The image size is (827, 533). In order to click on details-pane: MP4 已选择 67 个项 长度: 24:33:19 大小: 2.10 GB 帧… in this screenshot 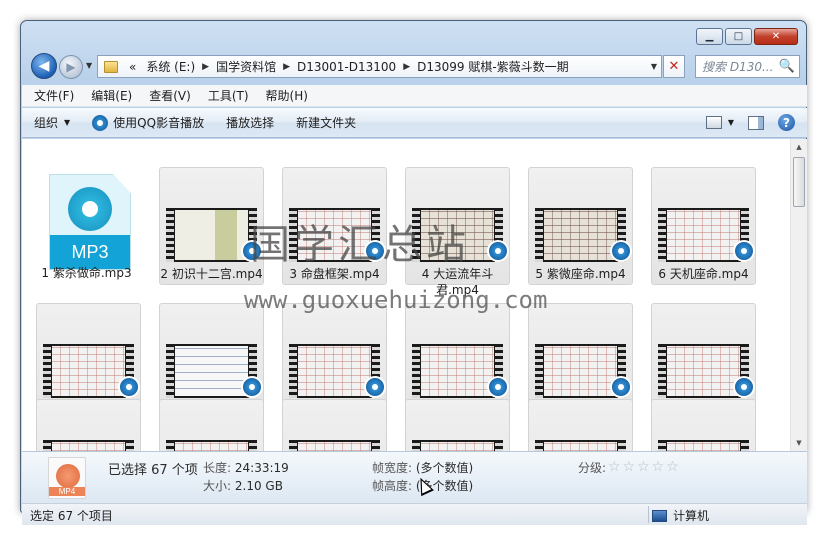, I will do `click(414, 477)`.